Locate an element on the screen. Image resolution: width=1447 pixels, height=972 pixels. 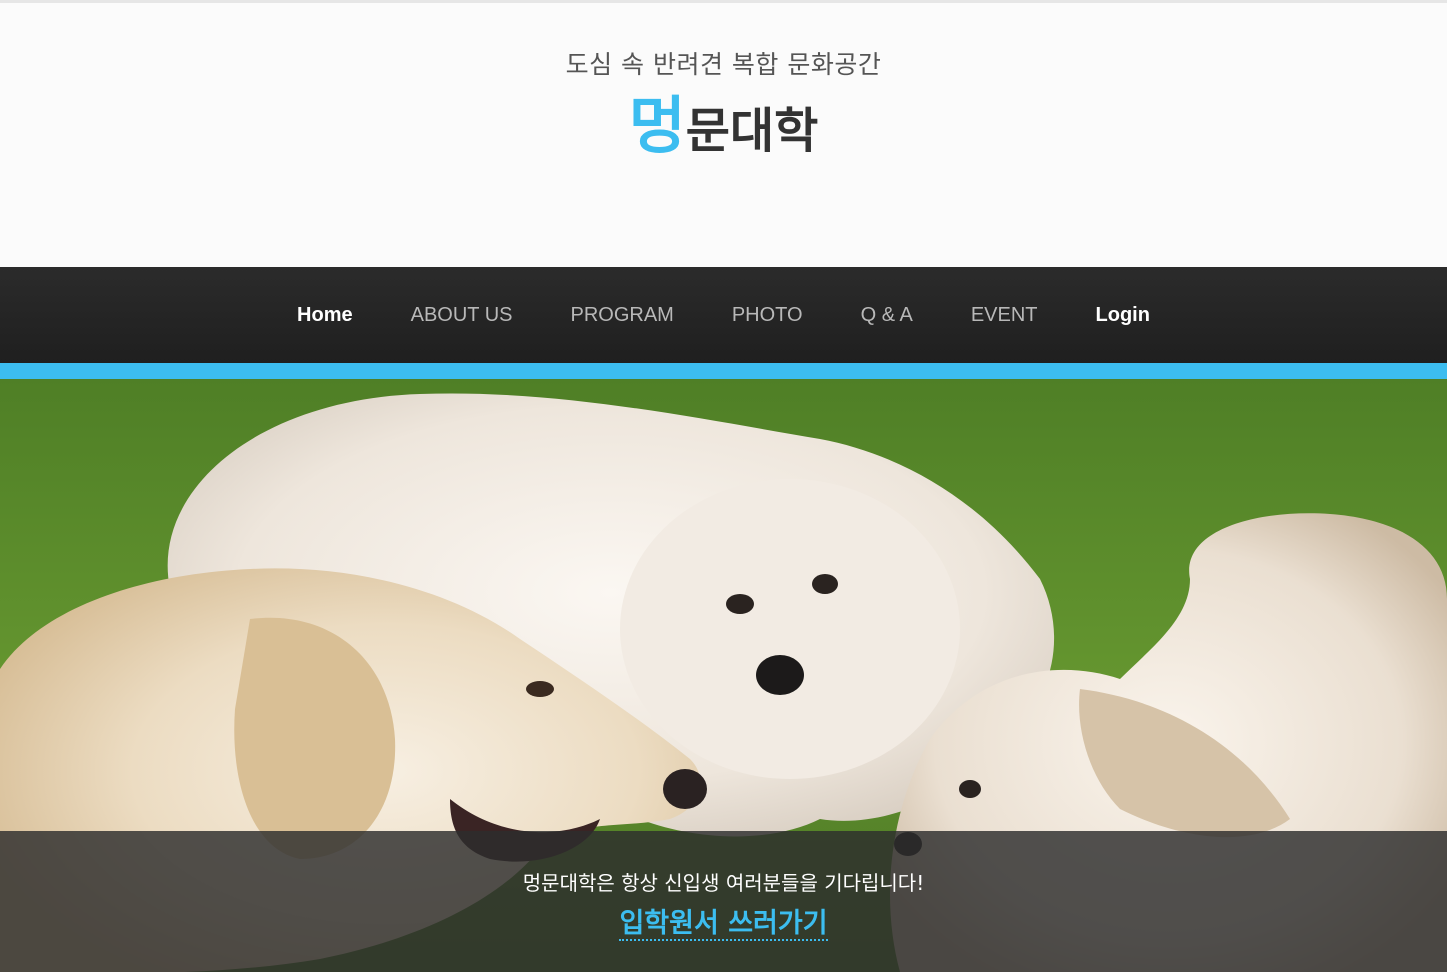
nav-item-home: Home is located at coordinates (325, 315).